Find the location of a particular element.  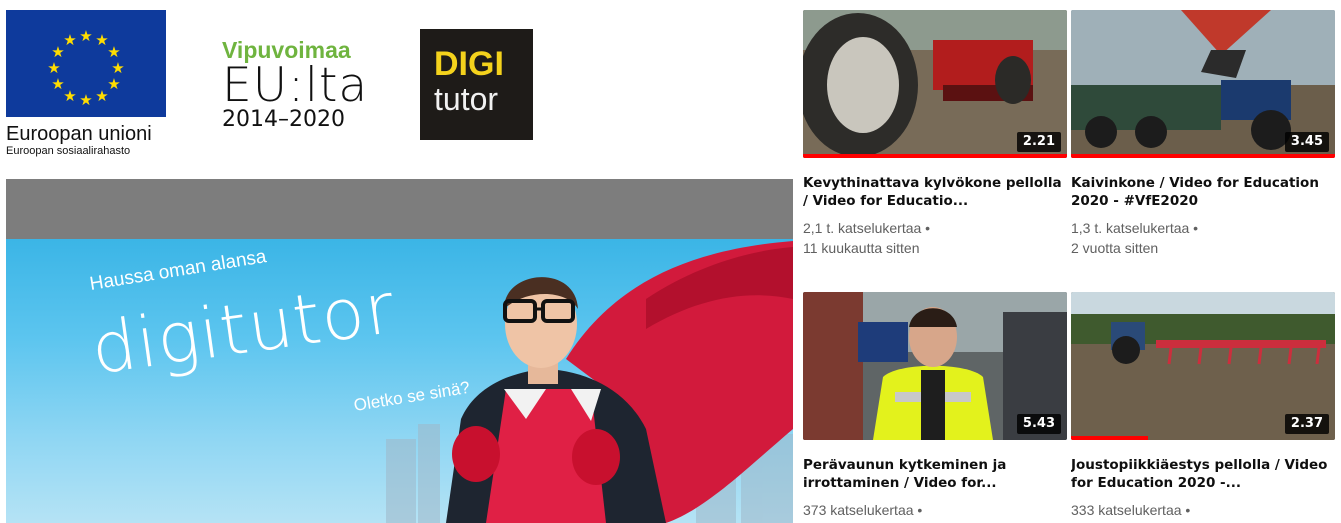

video-duration: 3.45 is located at coordinates (1306, 142).